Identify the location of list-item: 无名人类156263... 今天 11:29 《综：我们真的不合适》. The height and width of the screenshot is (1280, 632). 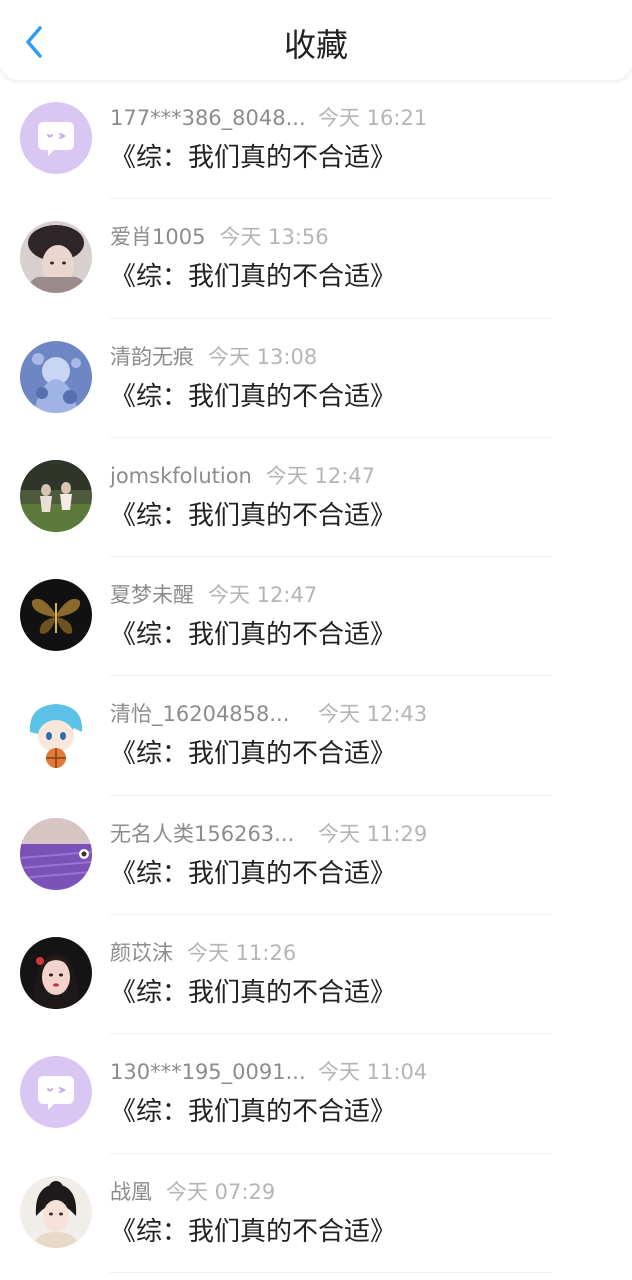
(316, 856).